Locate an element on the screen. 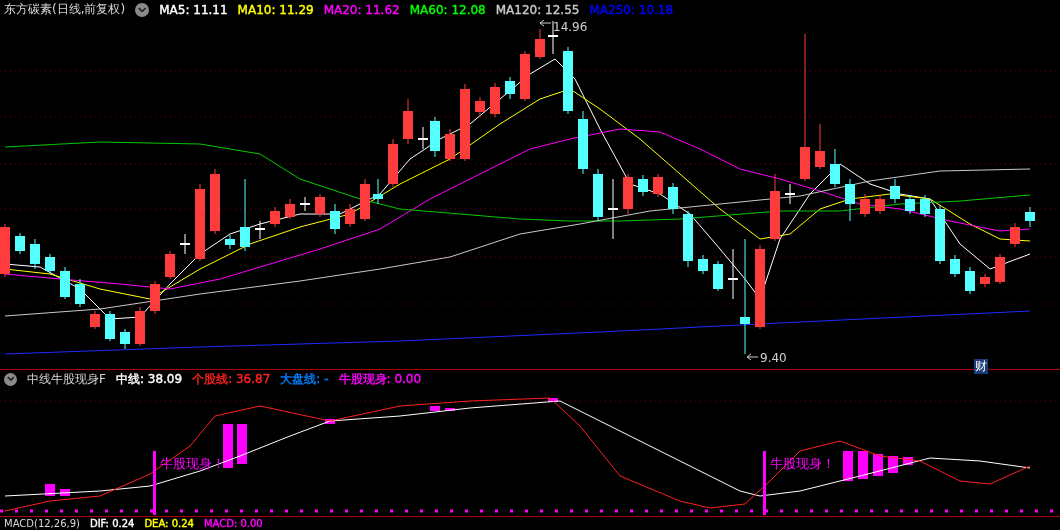  moving-average-value: MA20: 11.62 is located at coordinates (361, 9).